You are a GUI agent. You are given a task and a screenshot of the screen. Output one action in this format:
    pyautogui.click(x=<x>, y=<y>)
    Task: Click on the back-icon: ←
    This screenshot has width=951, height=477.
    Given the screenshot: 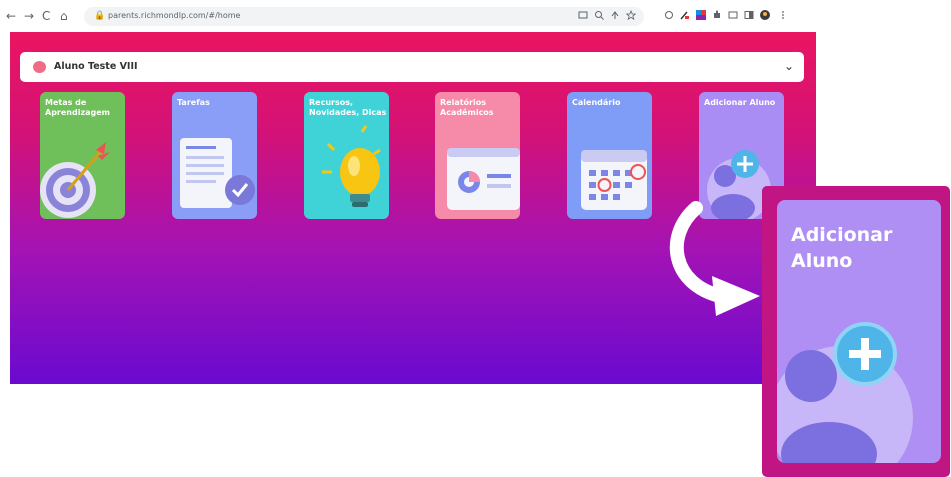 What is the action you would take?
    pyautogui.click(x=11, y=16)
    